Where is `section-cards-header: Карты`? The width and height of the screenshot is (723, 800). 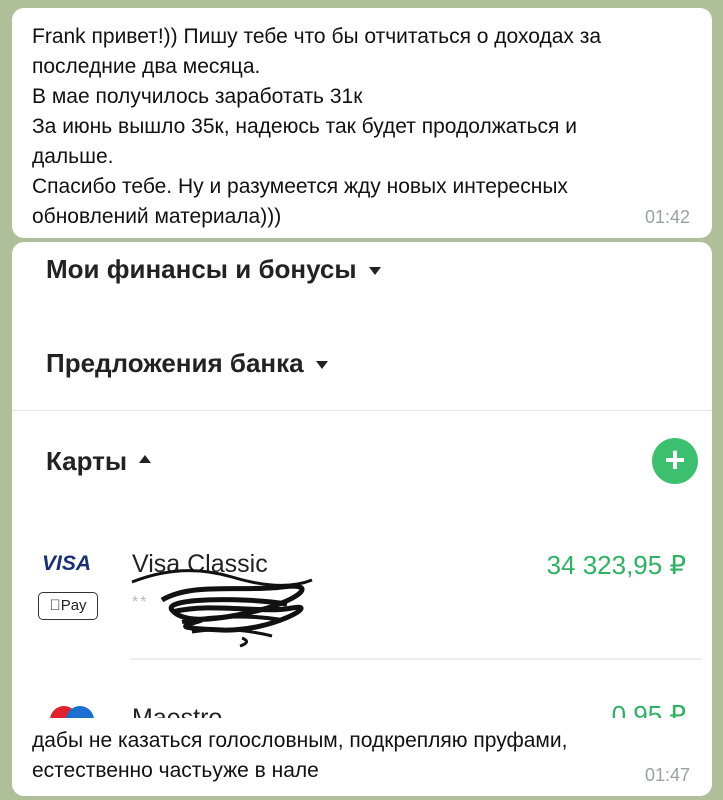
section-cards-header: Карты is located at coordinates (99, 461).